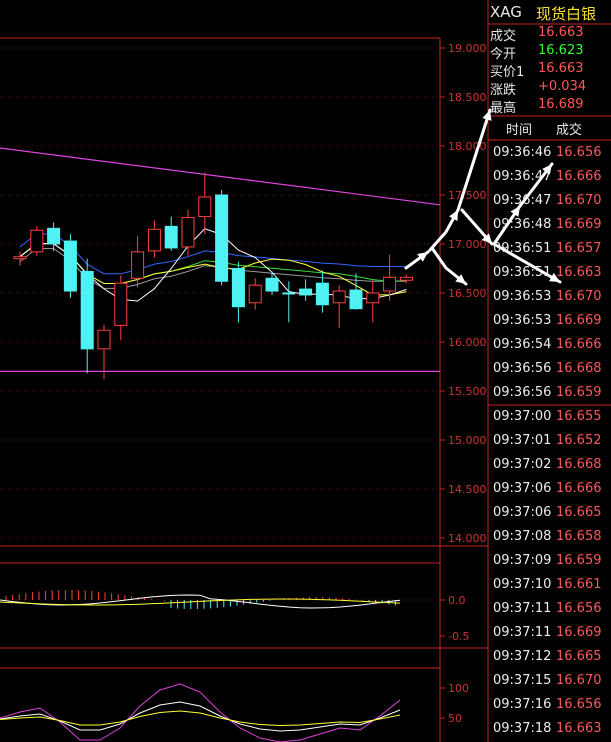 The image size is (611, 742). What do you see at coordinates (458, 636) in the screenshot?
I see `macd-tick-label: -0.5` at bounding box center [458, 636].